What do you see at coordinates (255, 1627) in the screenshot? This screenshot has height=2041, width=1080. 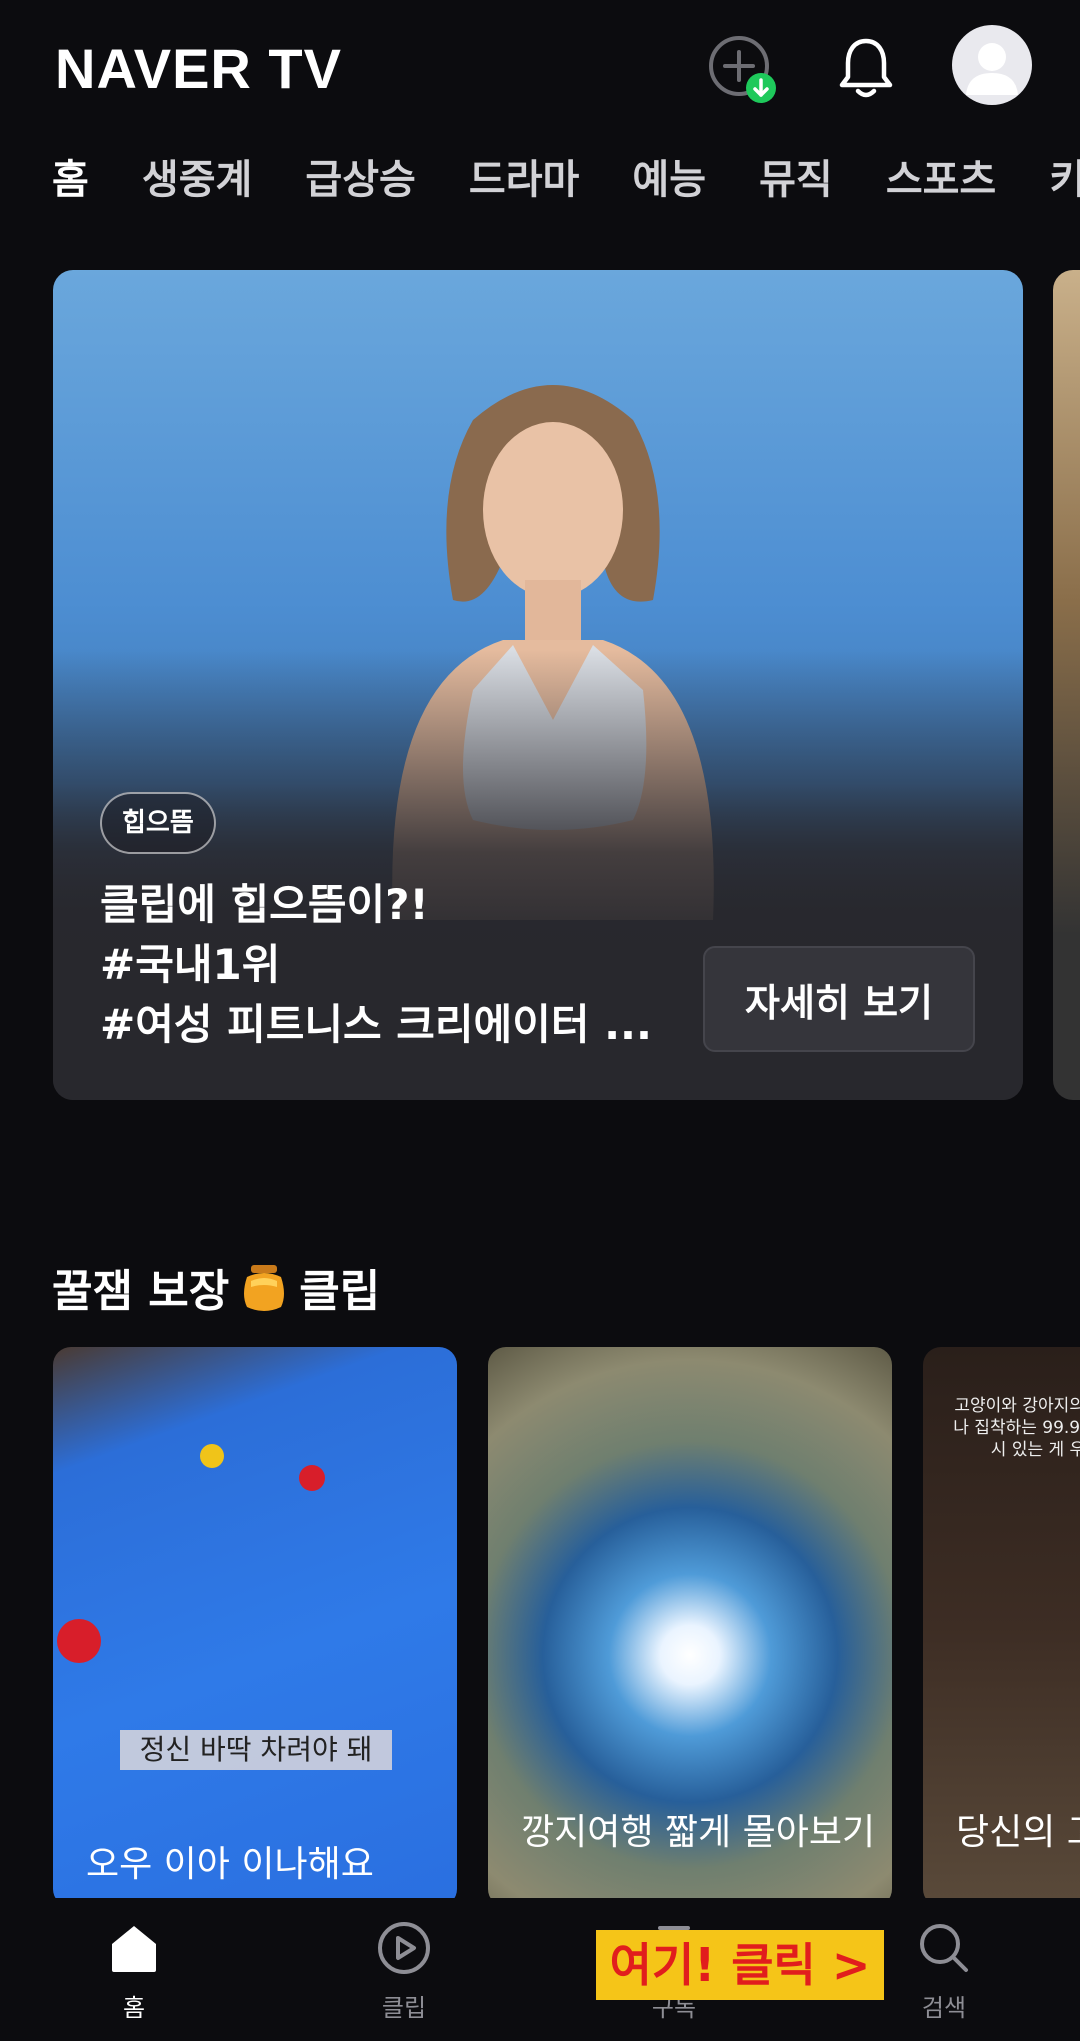 I see `clip-card: 정신 바딱 차려야 돼 오우 이아 이나해요` at bounding box center [255, 1627].